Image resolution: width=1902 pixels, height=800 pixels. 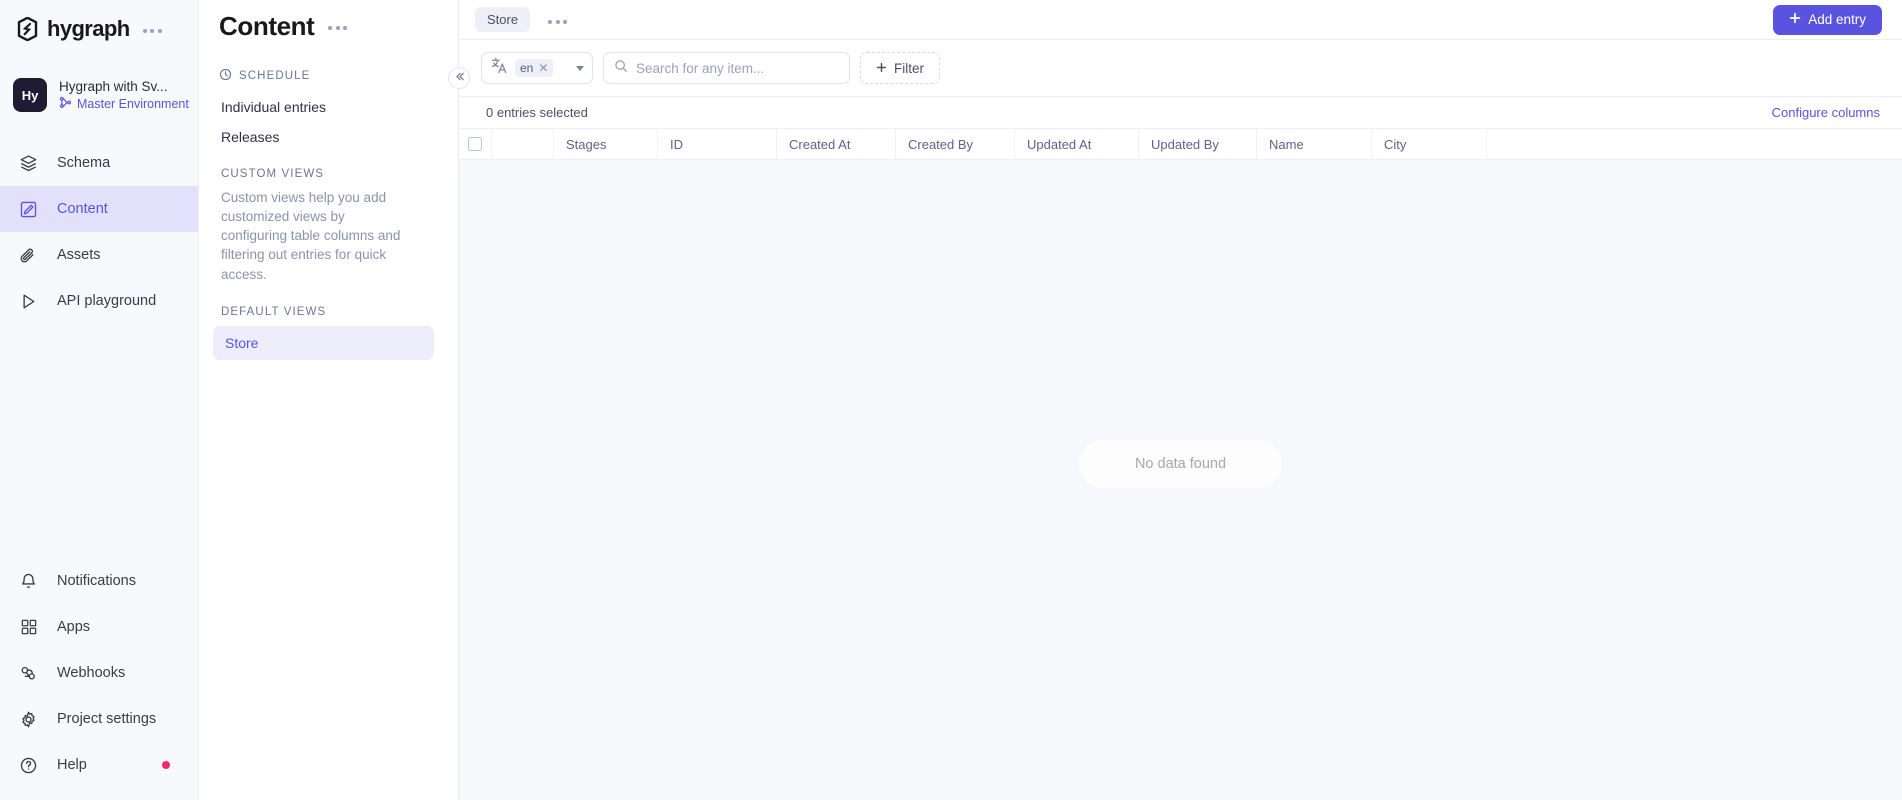 What do you see at coordinates (28, 163) in the screenshot?
I see `layers-icon` at bounding box center [28, 163].